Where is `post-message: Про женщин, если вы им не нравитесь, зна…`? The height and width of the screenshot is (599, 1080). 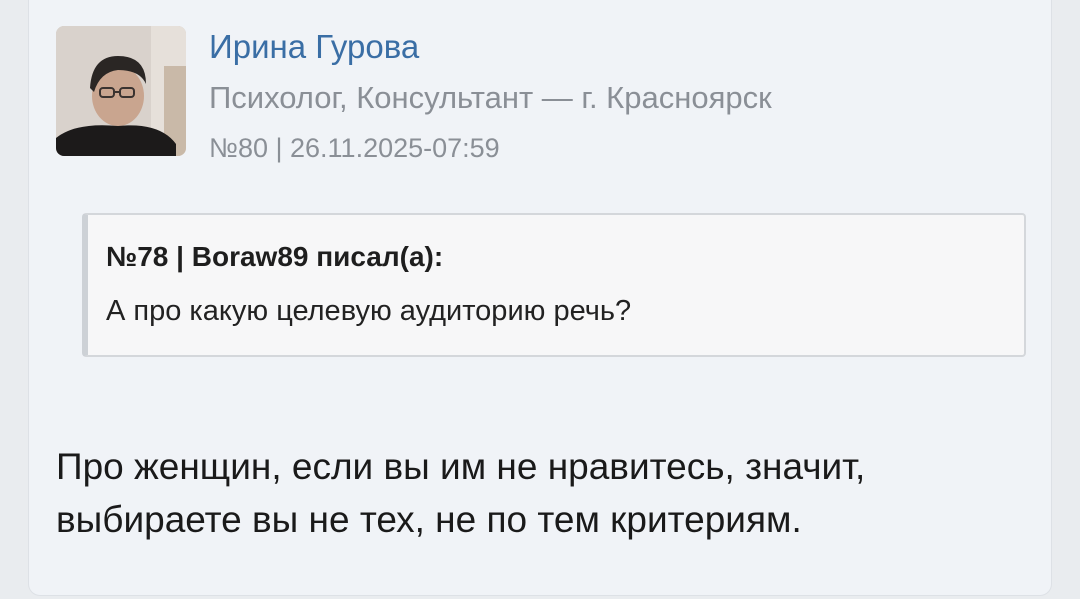
post-message: Про женщин, если вы им не нравитесь, зна… is located at coordinates (461, 493).